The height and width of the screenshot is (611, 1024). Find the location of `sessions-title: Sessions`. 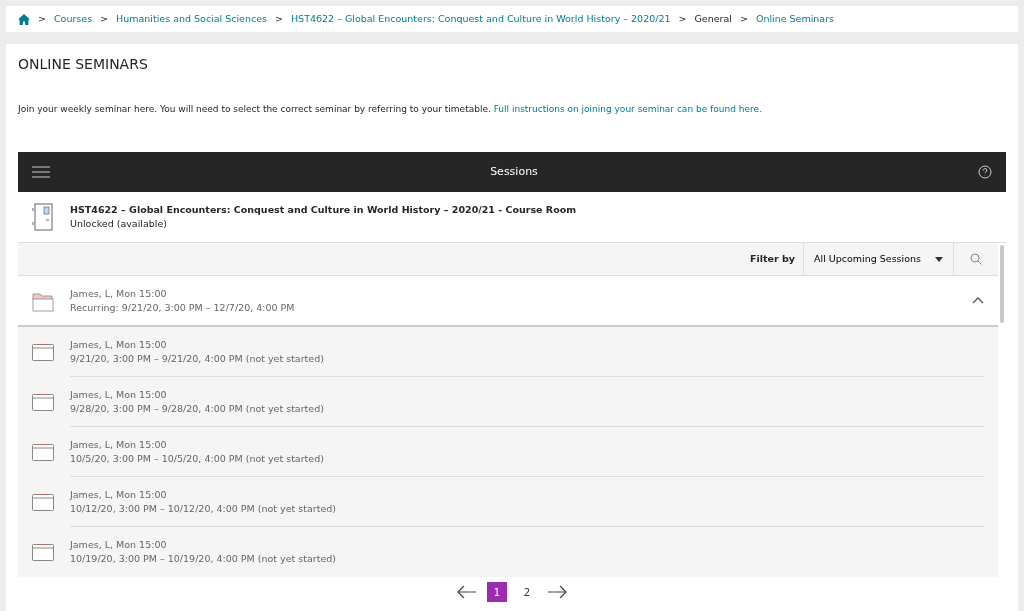

sessions-title: Sessions is located at coordinates (514, 172).